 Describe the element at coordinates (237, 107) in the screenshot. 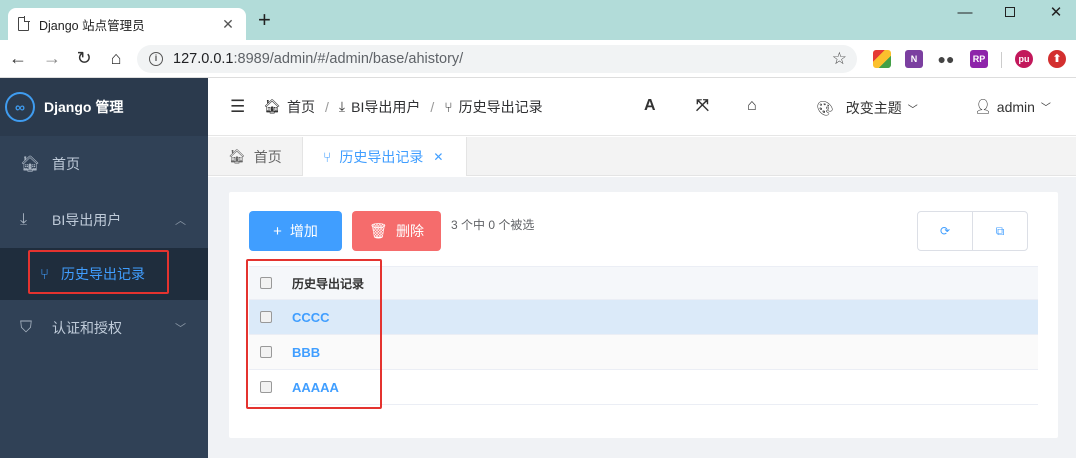

I see `menu-toggle-icon: ☰` at that location.